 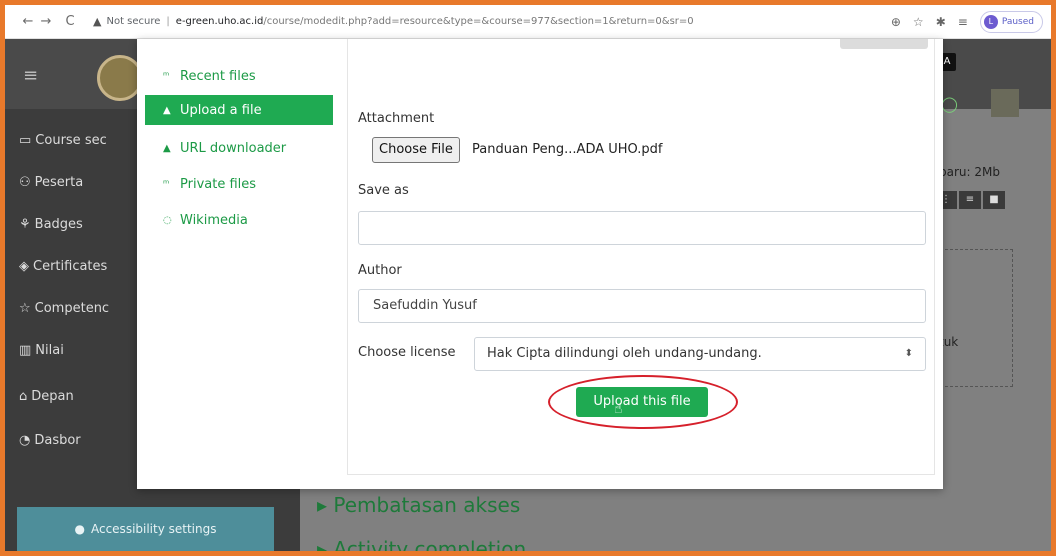 I want to click on wikimedia-icon: ◌, so click(x=167, y=220).